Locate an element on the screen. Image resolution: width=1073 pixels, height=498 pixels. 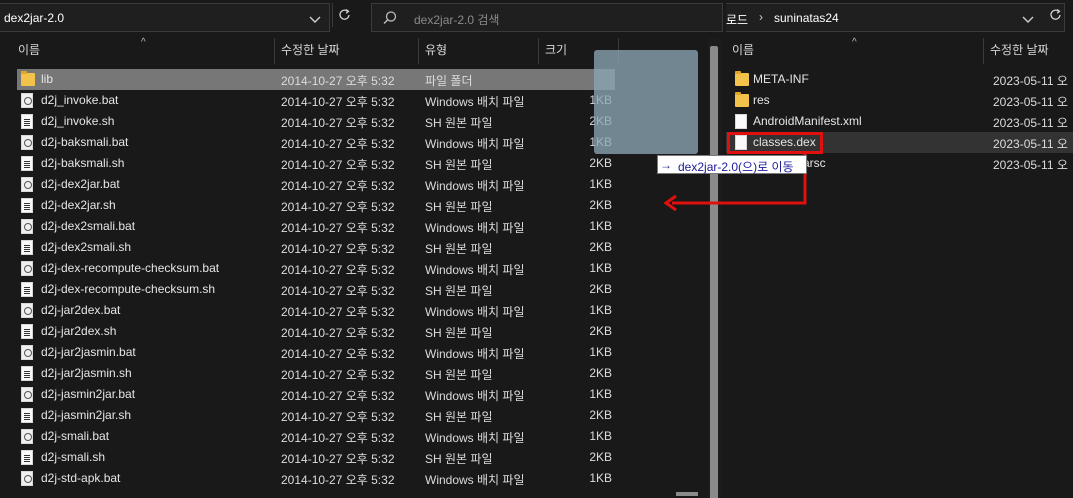
breadcrumb-item: suninatas24 is located at coordinates (806, 18).